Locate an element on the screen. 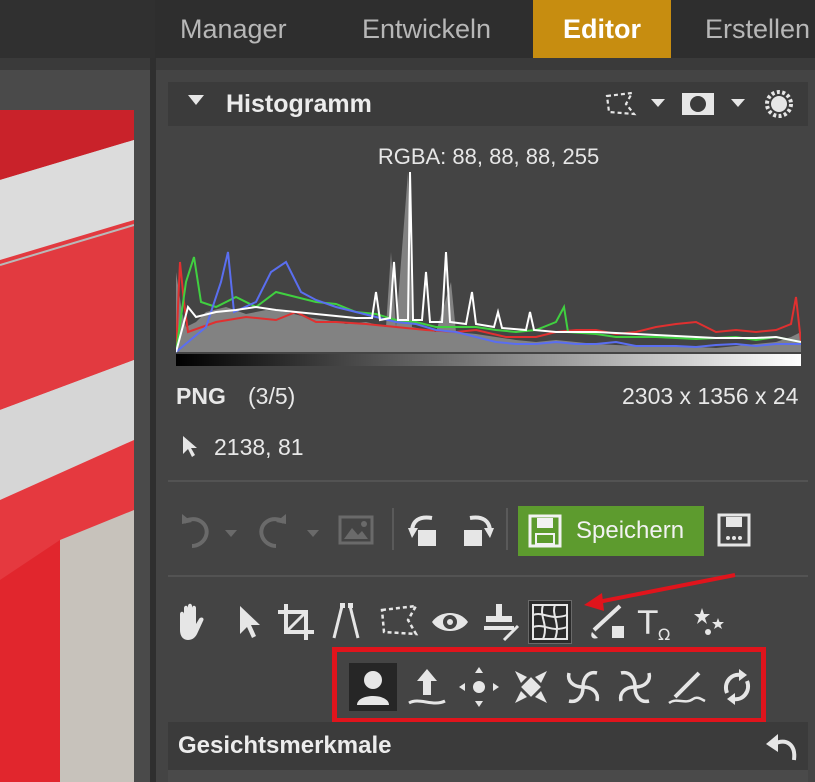  reset-section-icon is located at coordinates (782, 748).